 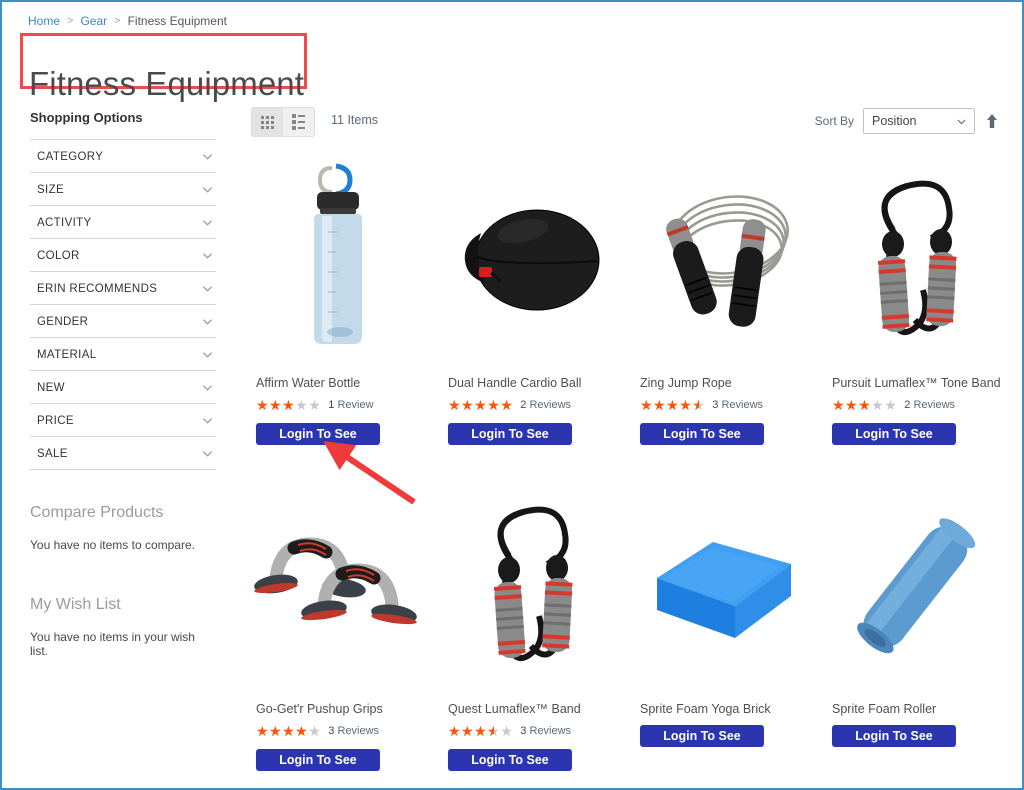 What do you see at coordinates (339, 259) in the screenshot?
I see `water-bottle-image` at bounding box center [339, 259].